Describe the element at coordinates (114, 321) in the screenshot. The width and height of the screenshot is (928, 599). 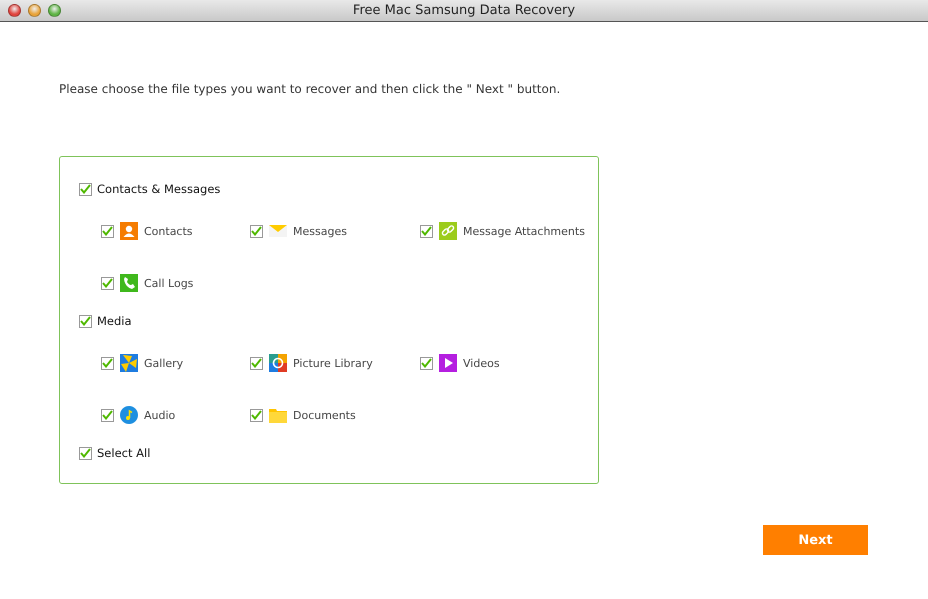
I see `group-label: Media` at that location.